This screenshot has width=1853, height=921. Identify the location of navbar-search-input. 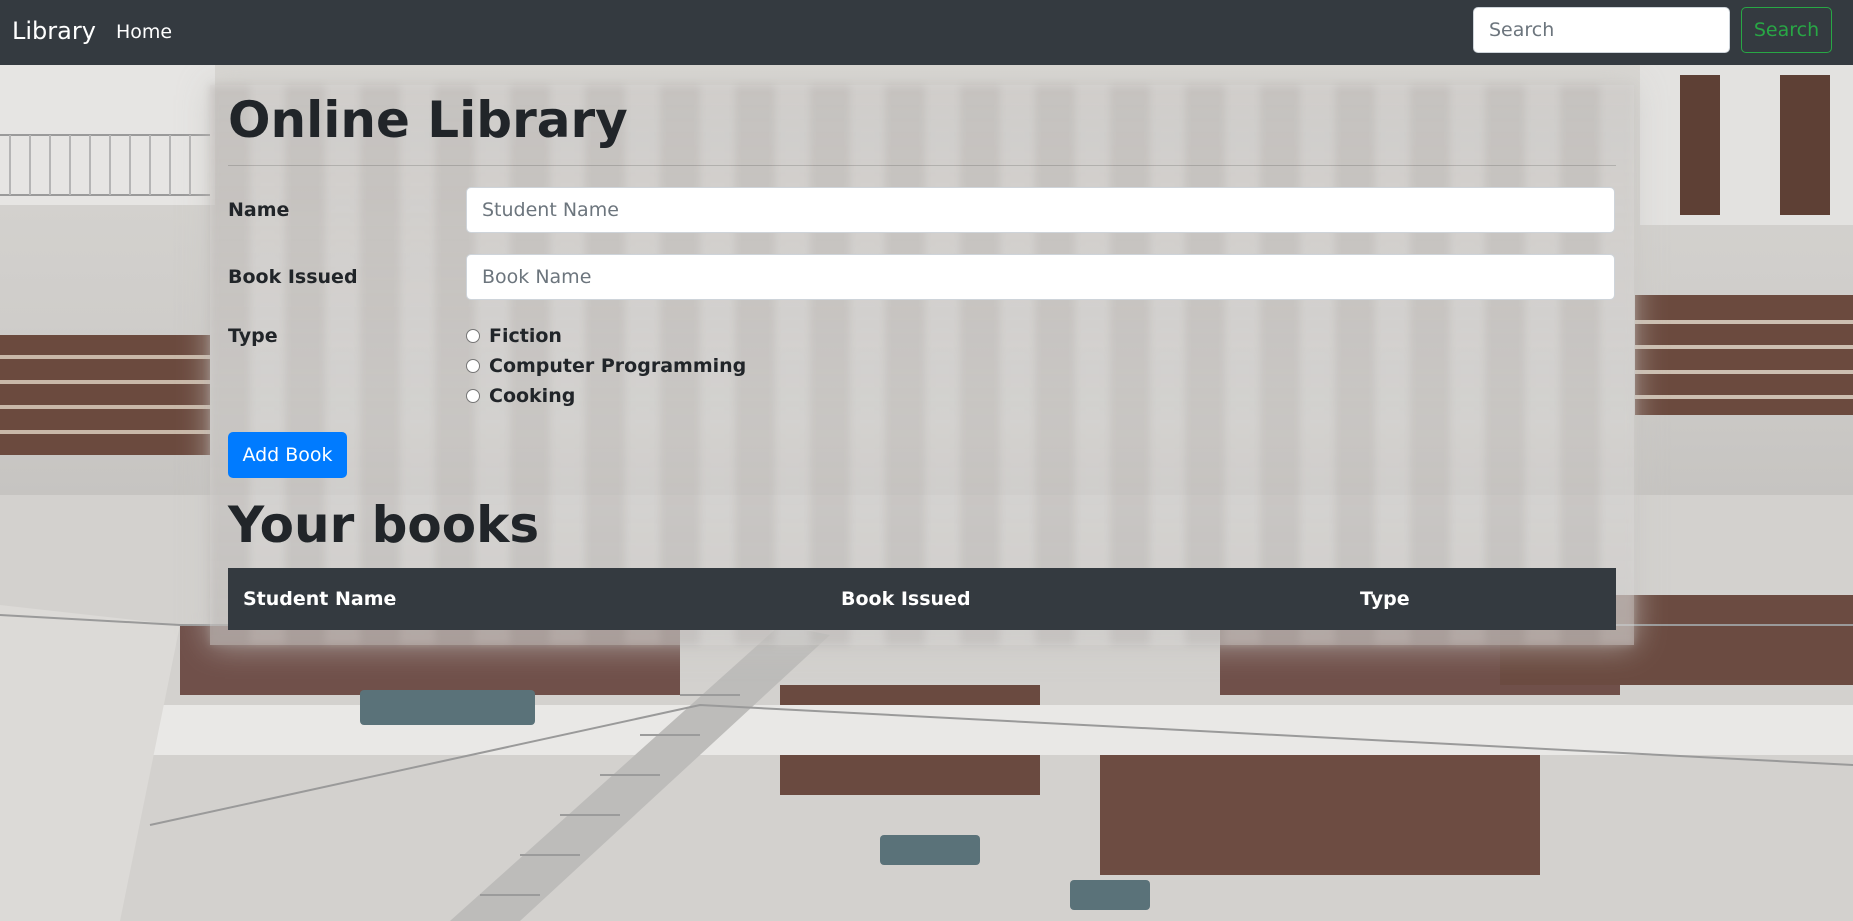
(1601, 30).